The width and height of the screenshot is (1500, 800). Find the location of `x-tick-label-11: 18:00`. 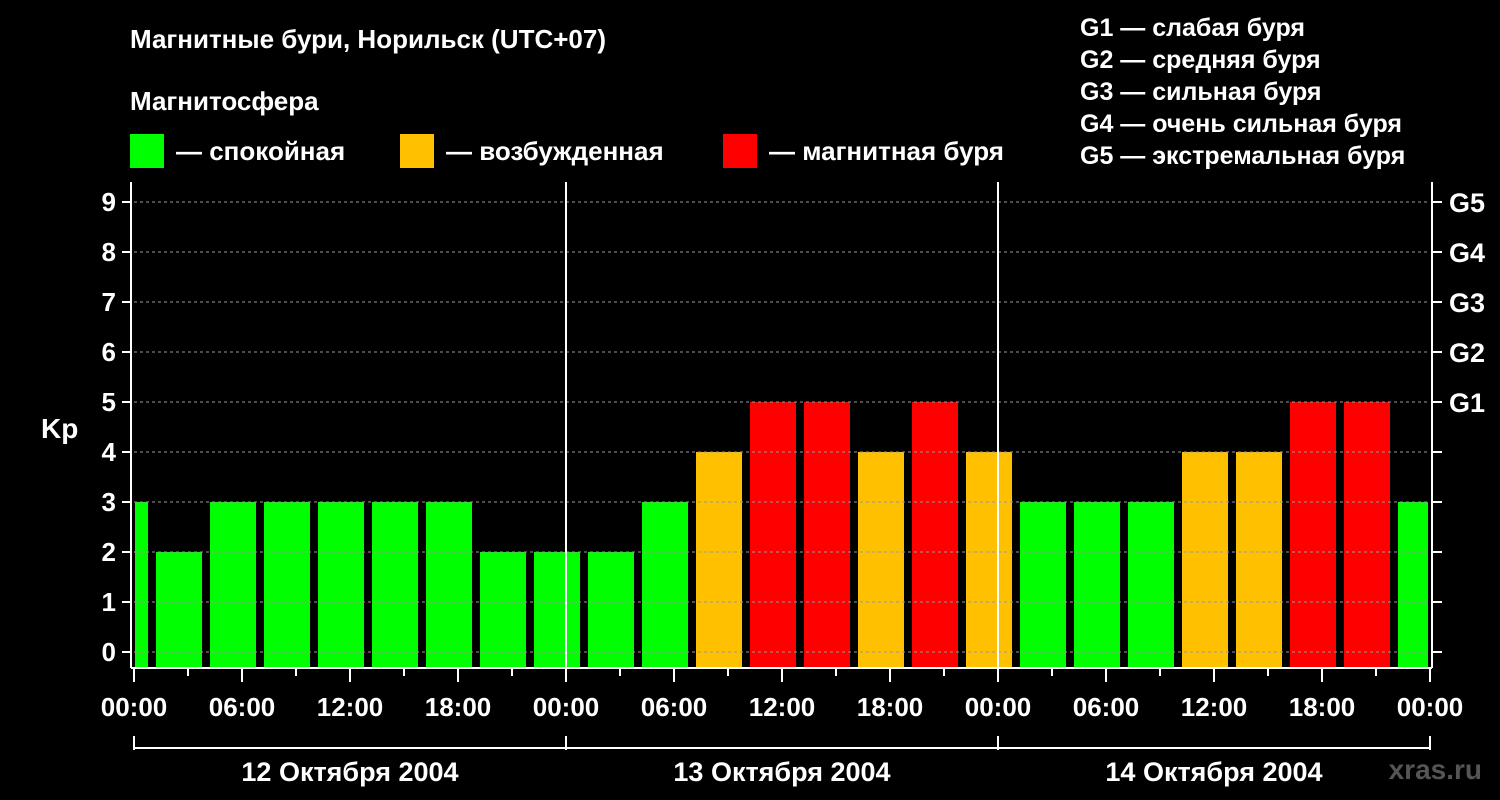

x-tick-label-11: 18:00 is located at coordinates (1322, 707).